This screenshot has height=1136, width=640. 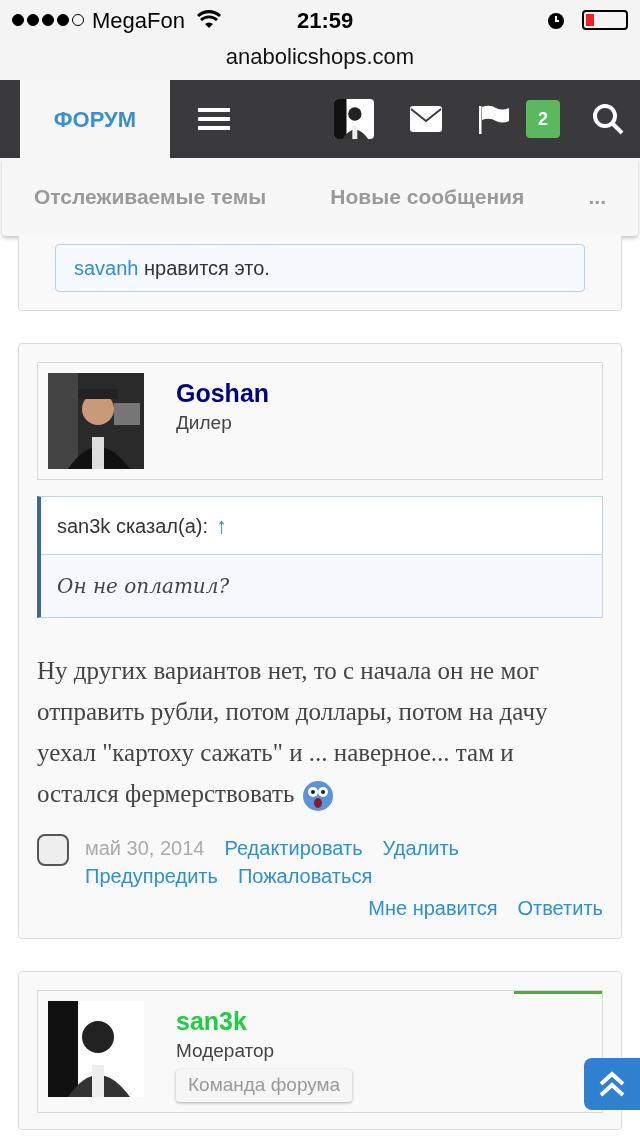 I want to click on search-icon, so click(x=608, y=119).